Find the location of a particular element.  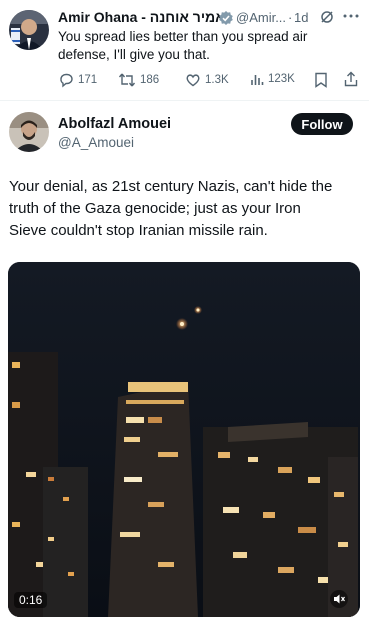

amir-author-name: Amir Ohana - אמיר אוחנה is located at coordinates (141, 17).